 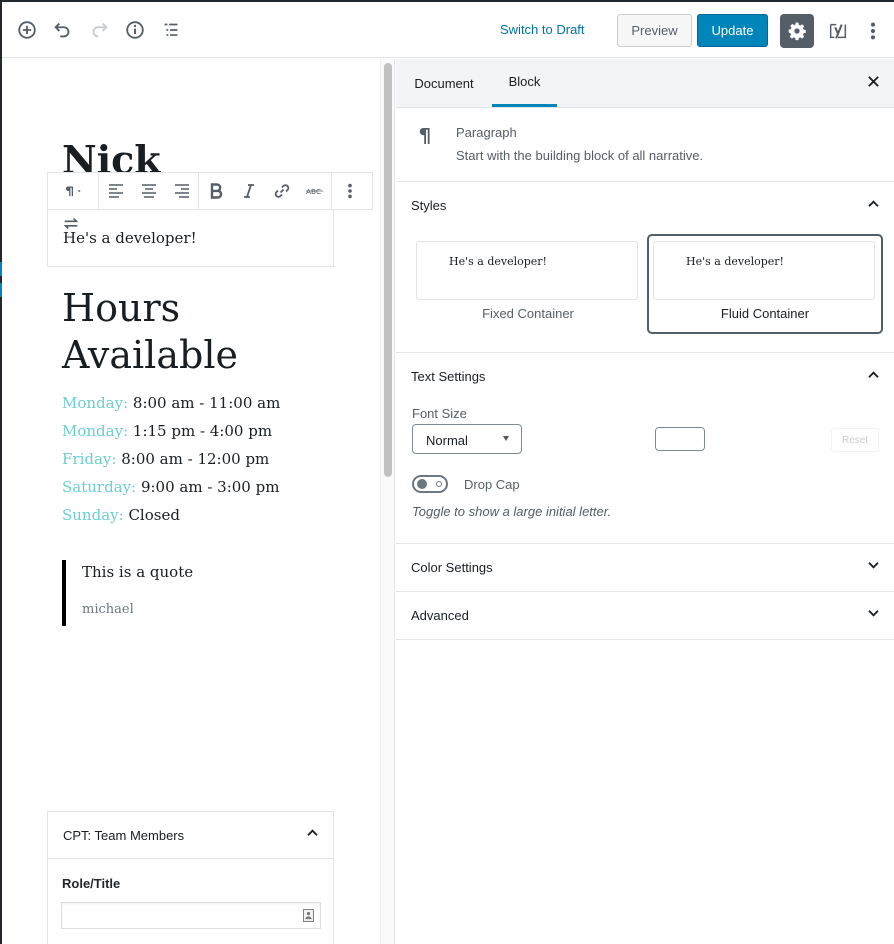 I want to click on bold-icon, so click(x=216, y=191).